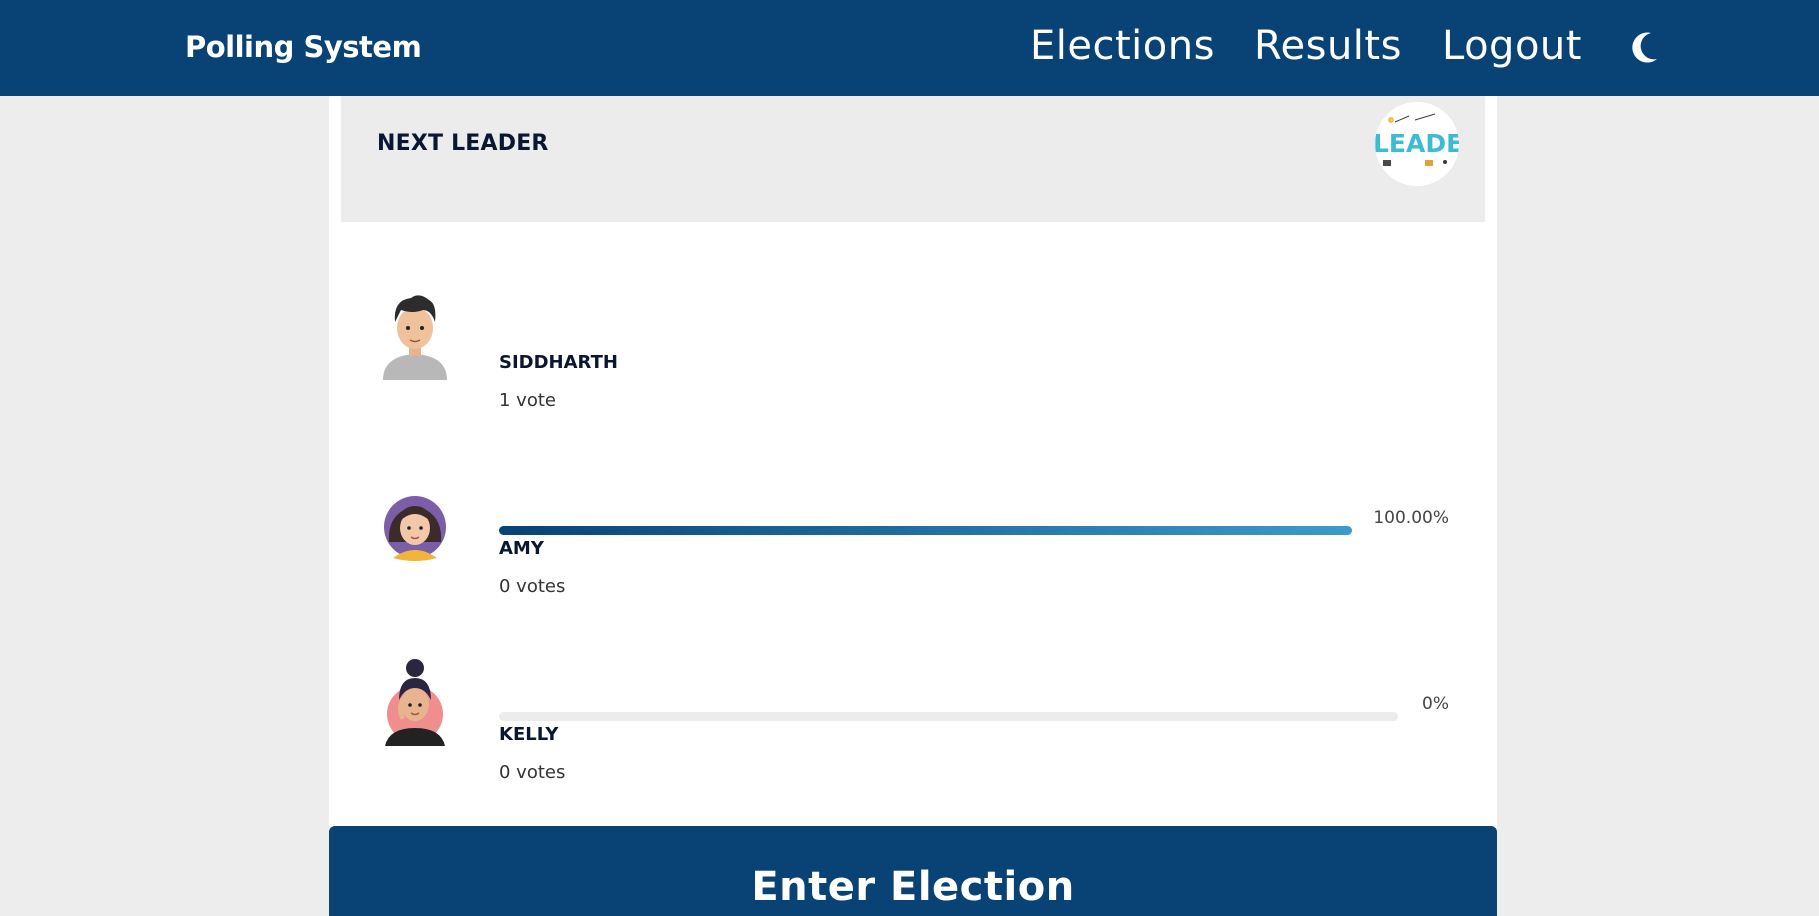  Describe the element at coordinates (415, 528) in the screenshot. I see `girl-avatar-icon` at that location.